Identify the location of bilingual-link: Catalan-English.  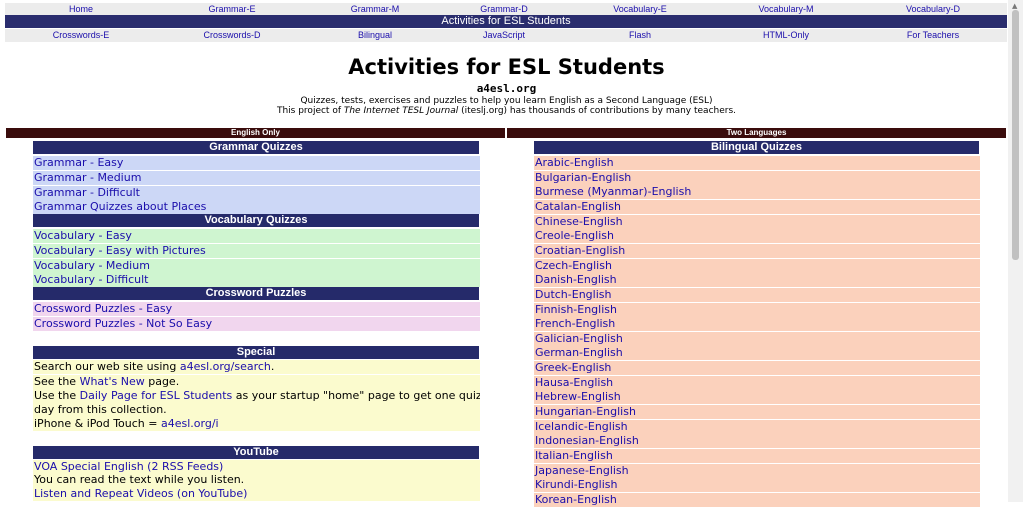
(578, 206).